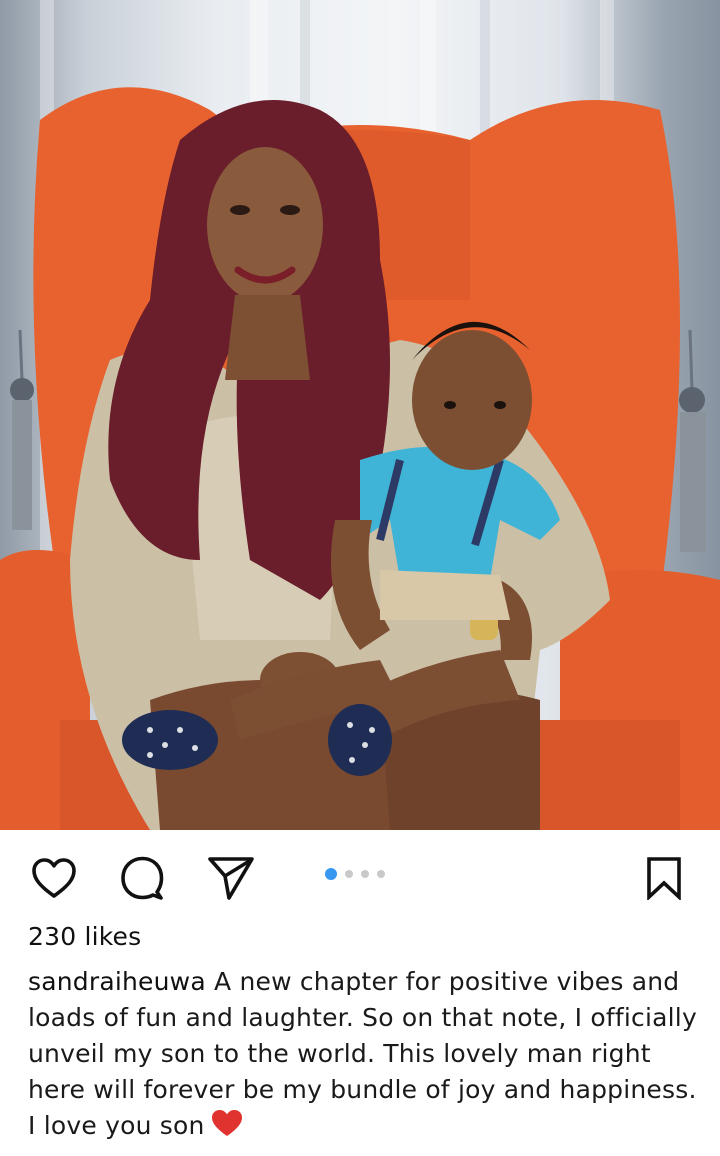 This screenshot has width=720, height=1156. What do you see at coordinates (331, 874) in the screenshot?
I see `carousel-dot-active` at bounding box center [331, 874].